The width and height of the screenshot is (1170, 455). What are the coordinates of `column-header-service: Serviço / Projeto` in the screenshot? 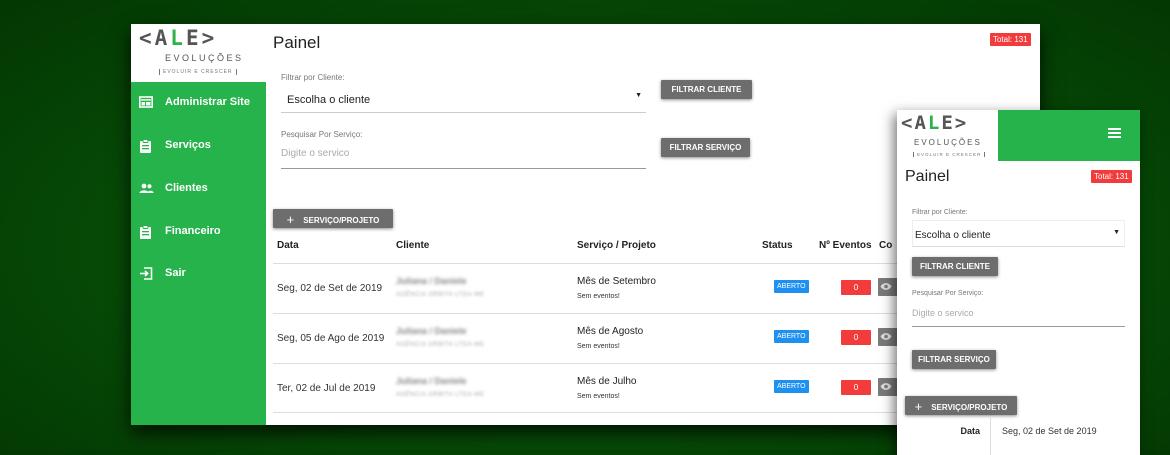 It's located at (616, 245).